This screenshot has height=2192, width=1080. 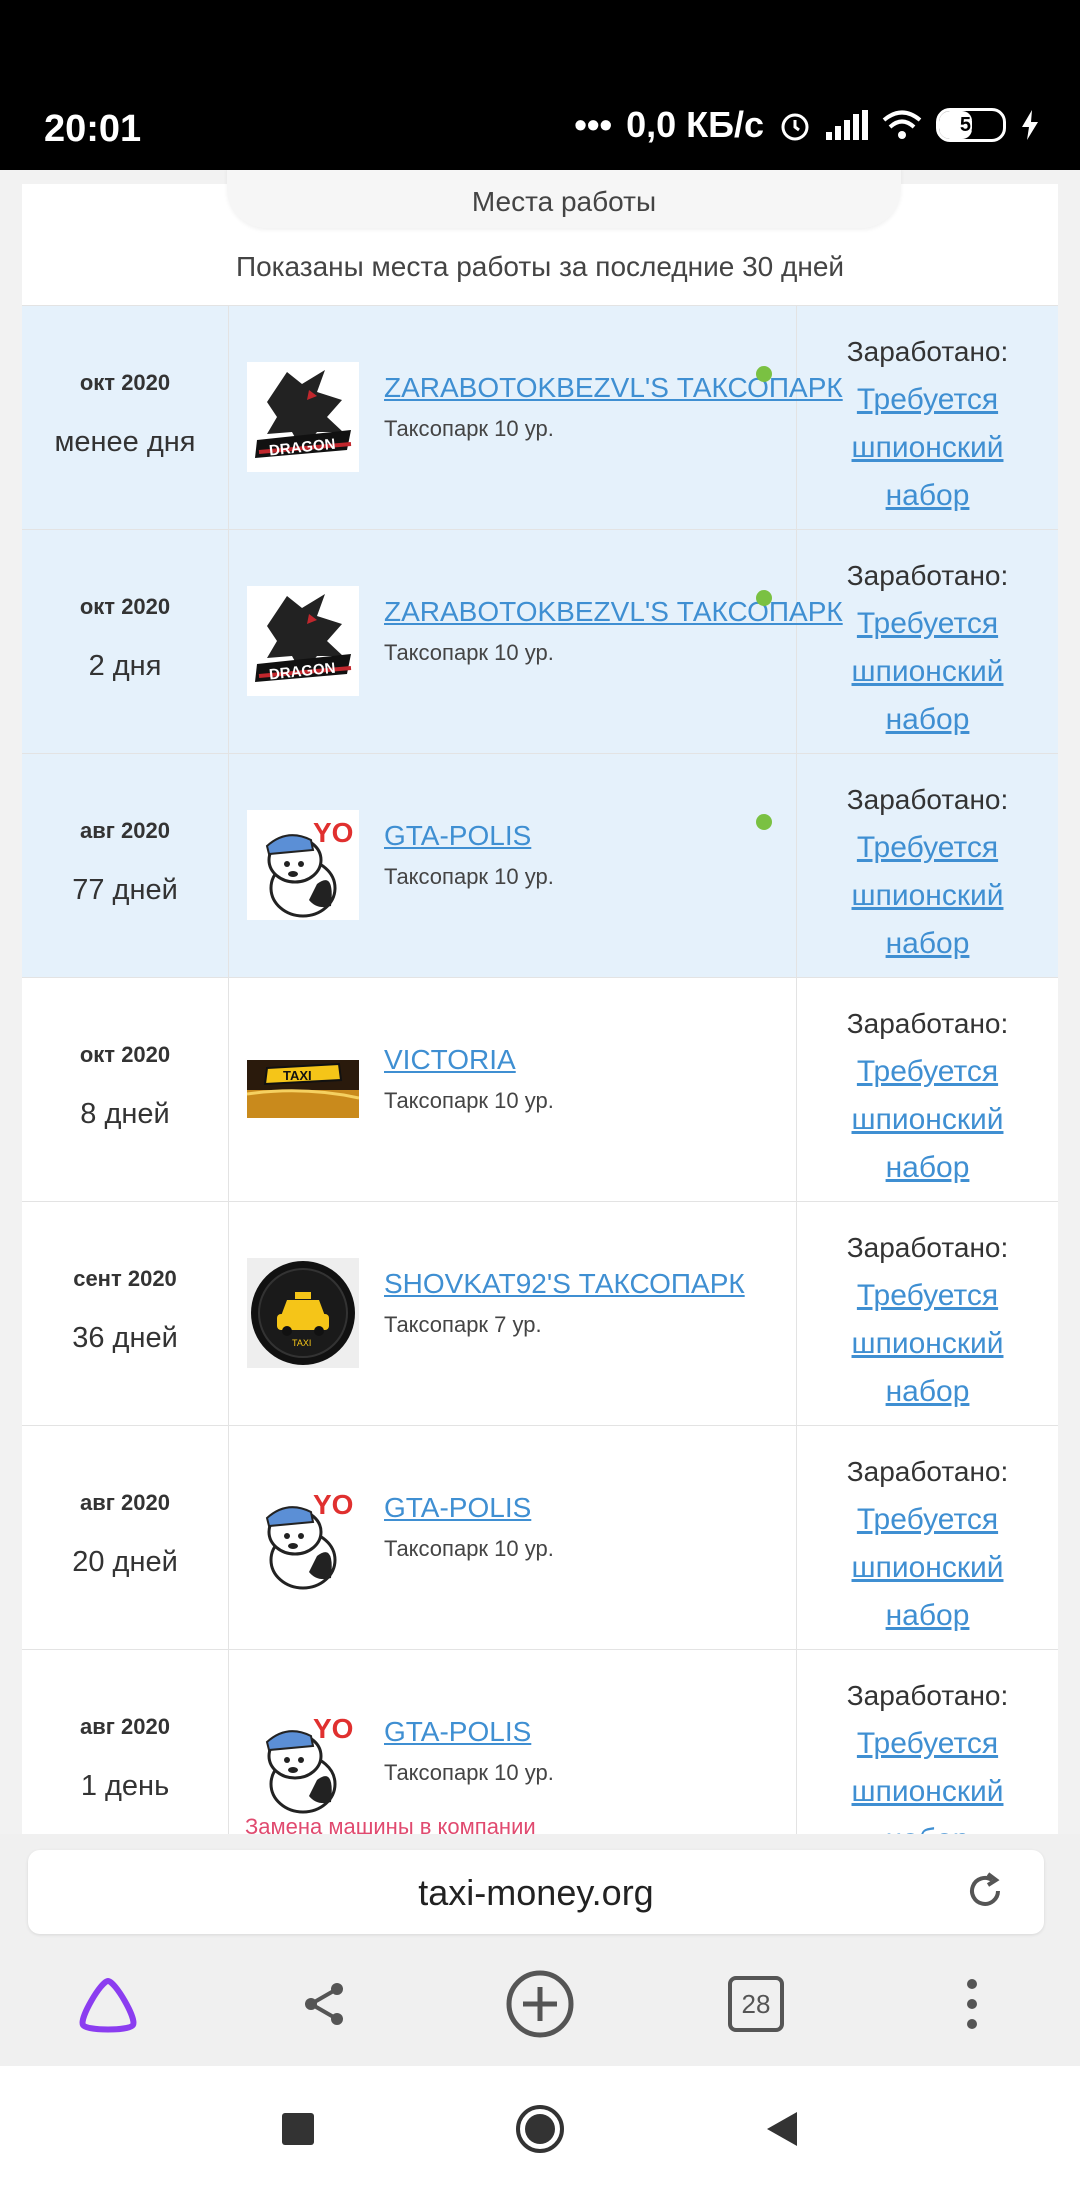 What do you see at coordinates (390, 1824) in the screenshot?
I see `row-note: Замена машины в компании` at bounding box center [390, 1824].